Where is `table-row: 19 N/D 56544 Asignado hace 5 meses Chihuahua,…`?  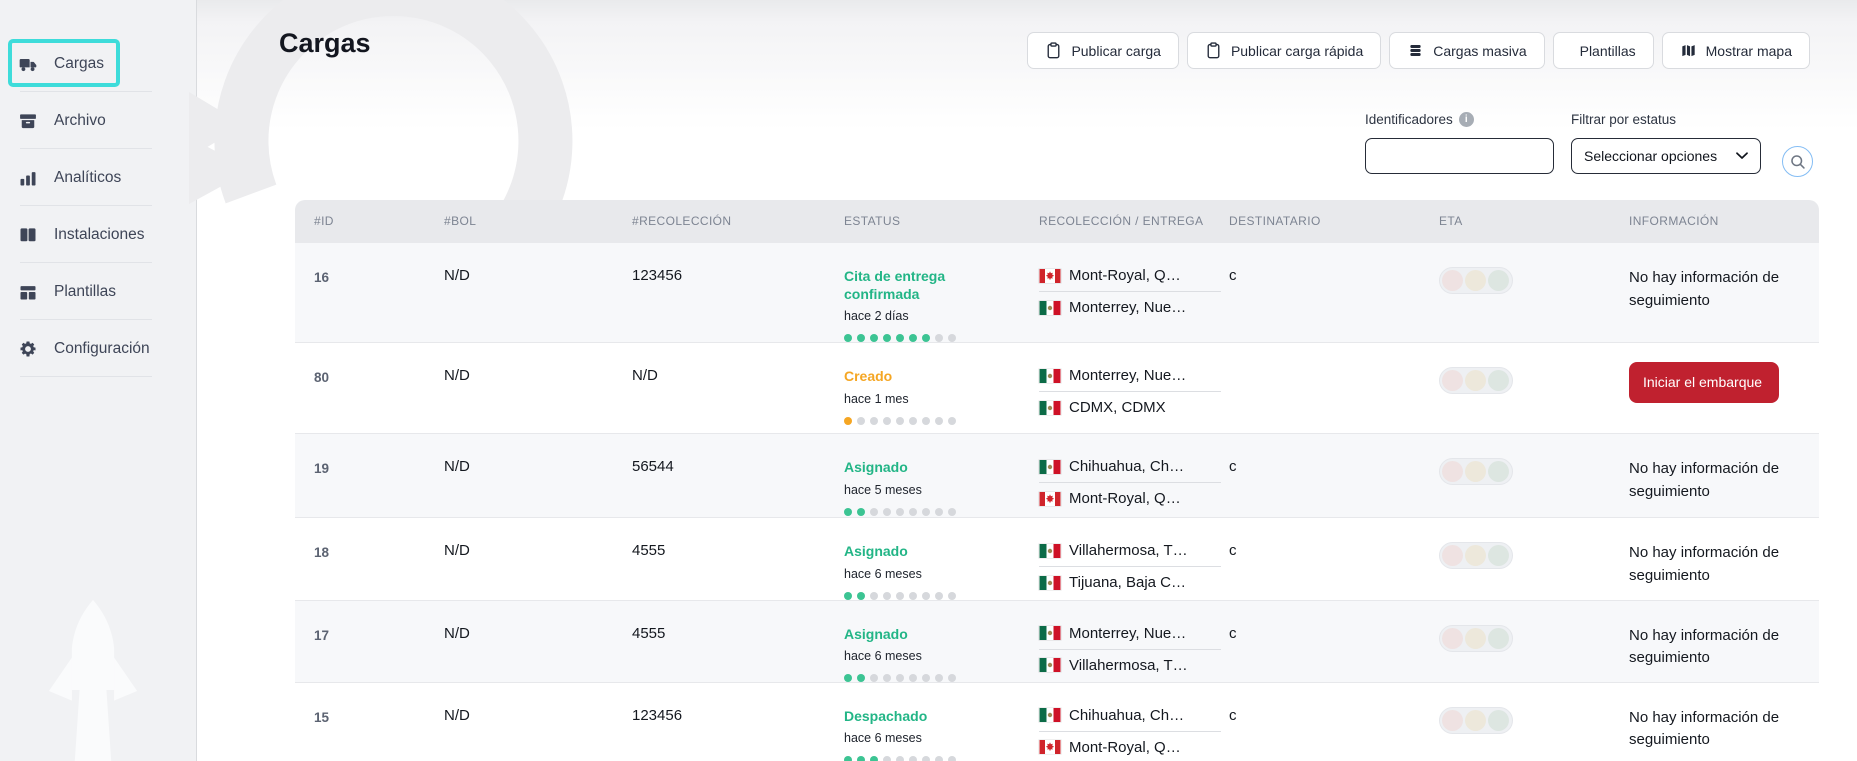
table-row: 19 N/D 56544 Asignado hace 5 meses Chihuahua,… is located at coordinates (1057, 476).